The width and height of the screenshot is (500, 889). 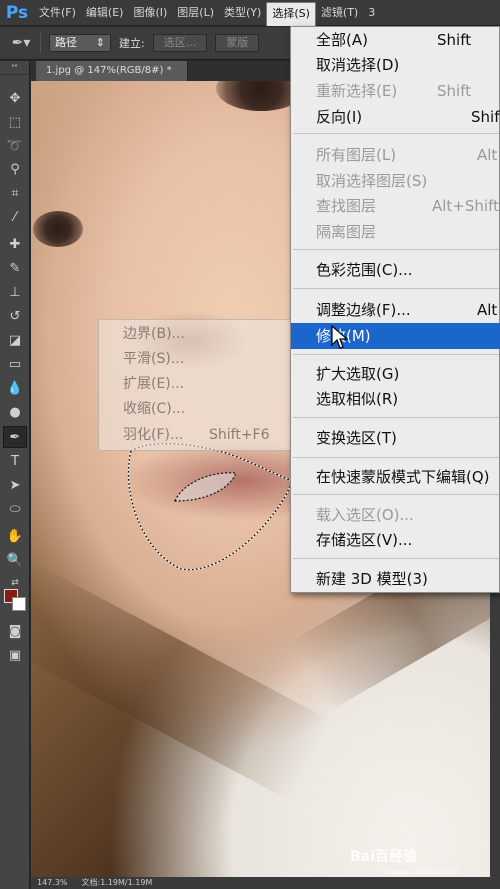 I want to click on eraser-icon: ◪, so click(x=15, y=340).